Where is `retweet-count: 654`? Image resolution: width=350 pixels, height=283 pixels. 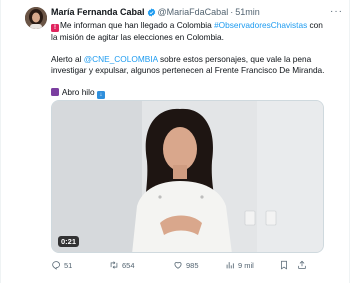
retweet-count: 654 is located at coordinates (128, 265).